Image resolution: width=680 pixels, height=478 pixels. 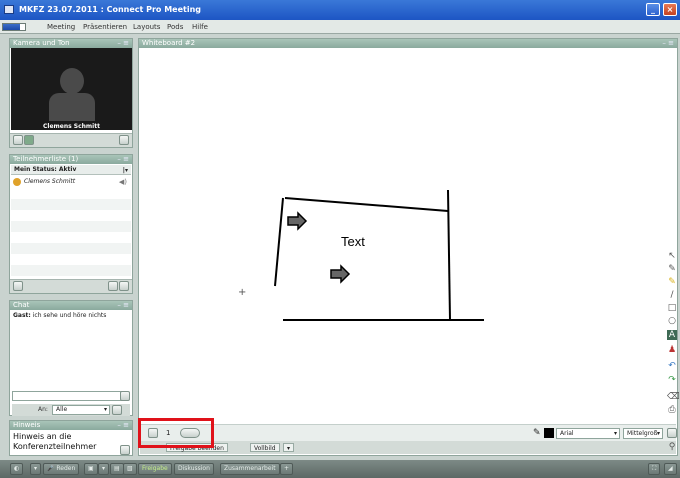 What do you see at coordinates (265, 447) in the screenshot?
I see `fullscreen-button: Vollbild` at bounding box center [265, 447].